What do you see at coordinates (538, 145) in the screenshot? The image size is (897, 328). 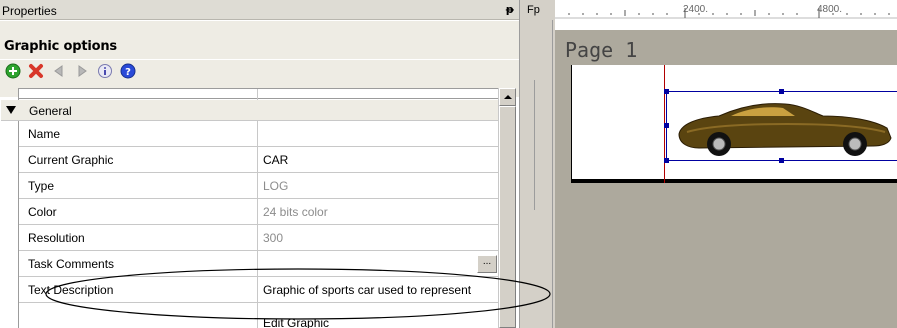 I see `vertical-ruler-ticks` at bounding box center [538, 145].